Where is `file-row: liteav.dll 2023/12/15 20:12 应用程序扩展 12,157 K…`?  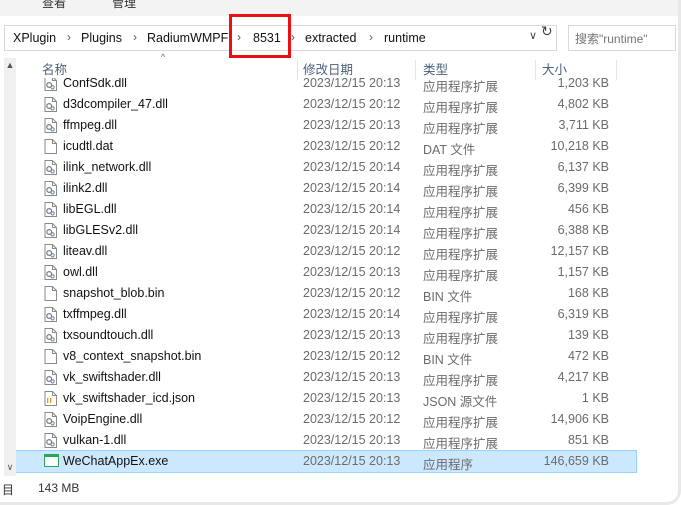
file-row: liteav.dll 2023/12/15 20:12 应用程序扩展 12,157 K… is located at coordinates (326, 251).